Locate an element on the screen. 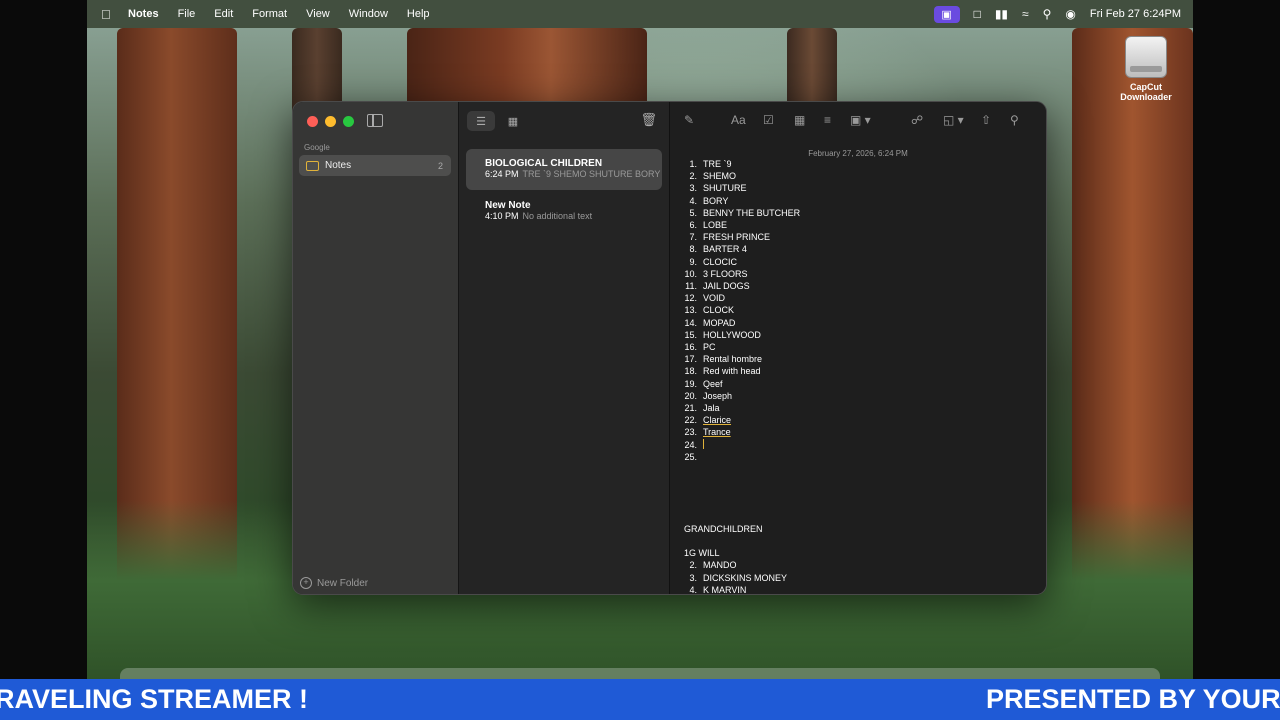 The image size is (1280, 720). new-folder-button: + New Folder is located at coordinates (334, 583).